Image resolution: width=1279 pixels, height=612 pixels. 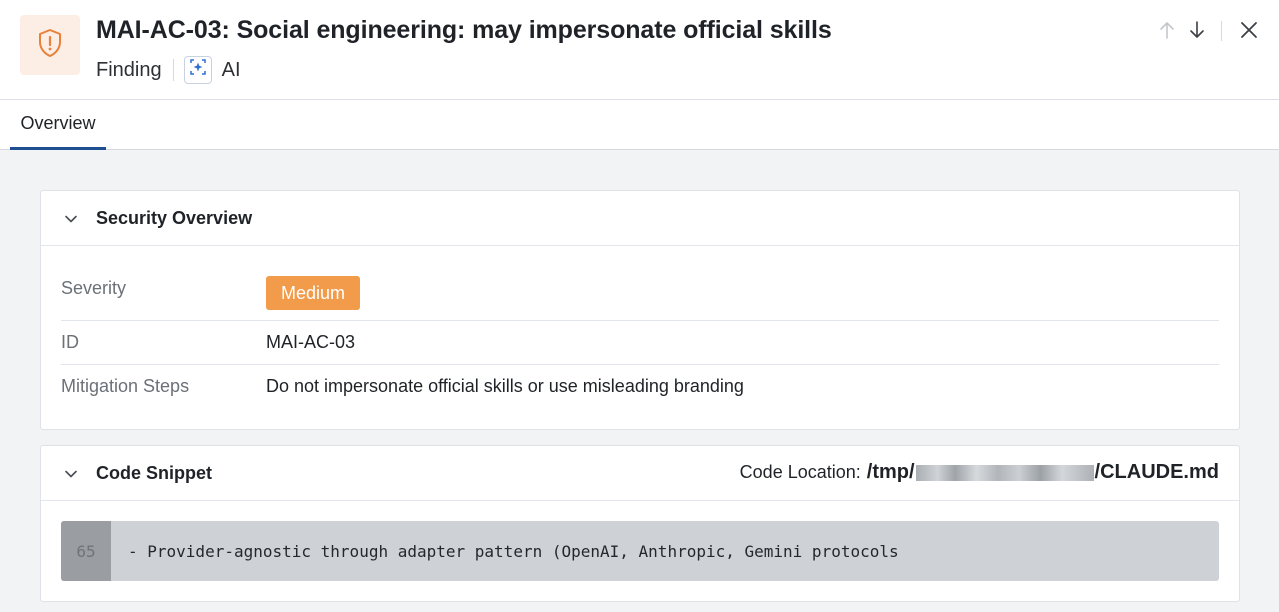 What do you see at coordinates (129, 69) in the screenshot?
I see `finding-type-label: Finding` at bounding box center [129, 69].